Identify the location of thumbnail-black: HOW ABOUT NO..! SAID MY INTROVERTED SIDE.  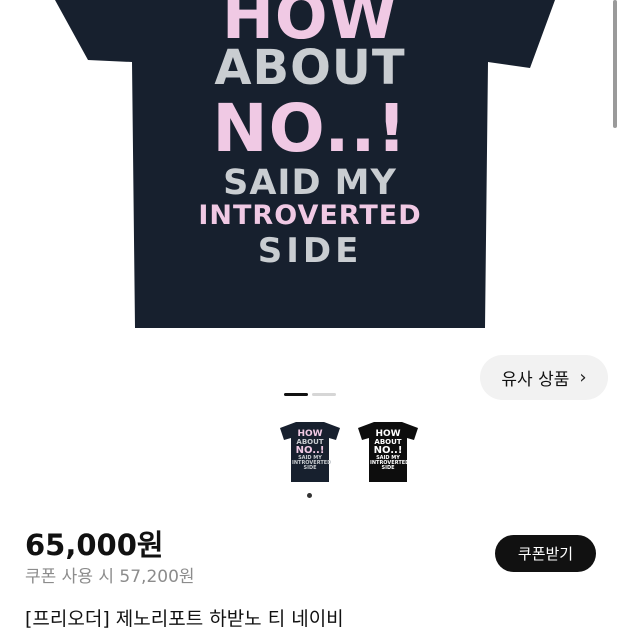
(388, 453).